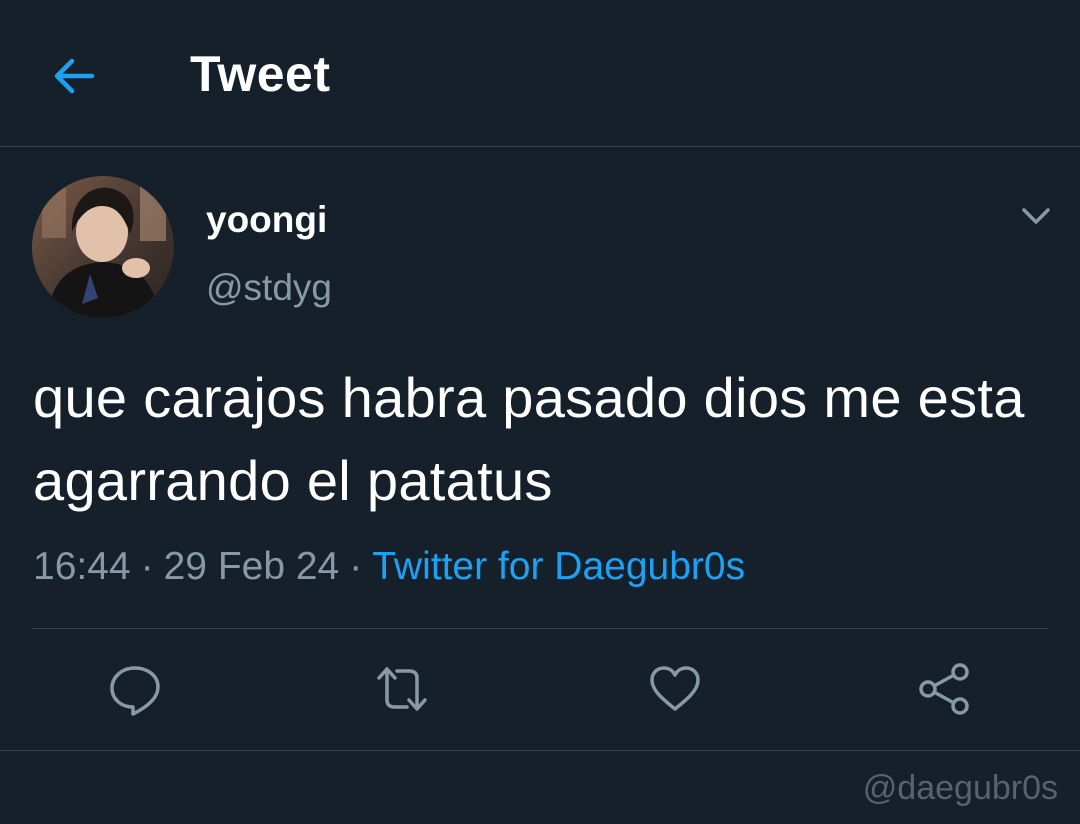  Describe the element at coordinates (269, 288) in the screenshot. I see `author-handle: @stdyg` at that location.